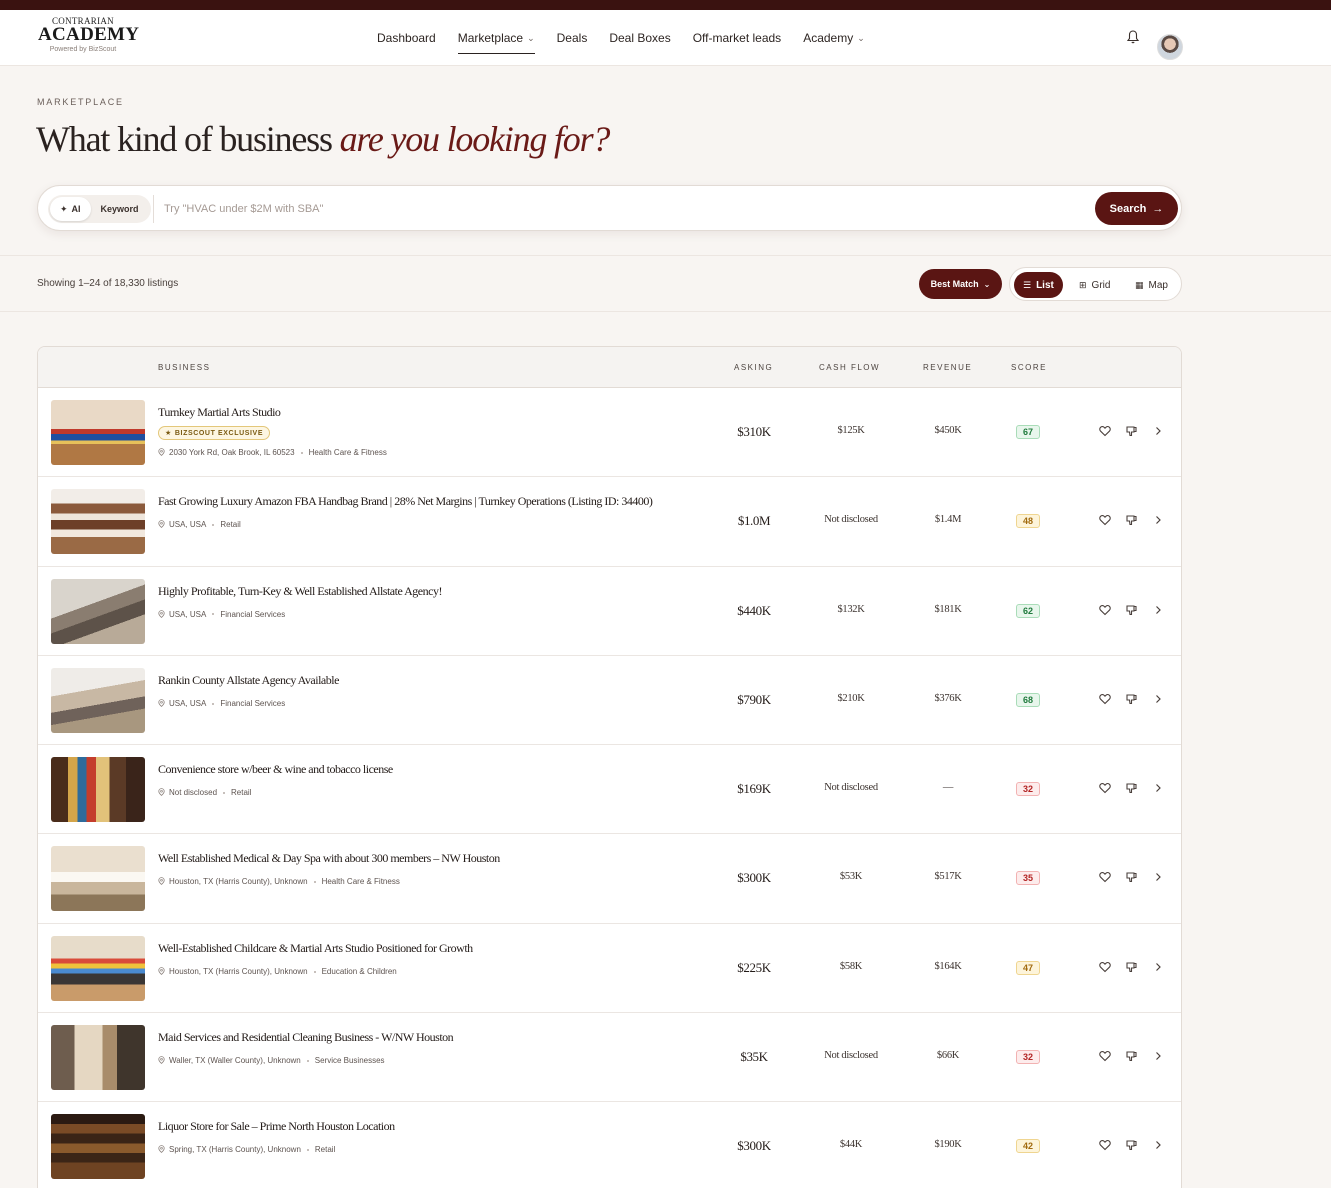 The width and height of the screenshot is (1331, 1188). I want to click on nav-deals: Deals, so click(572, 38).